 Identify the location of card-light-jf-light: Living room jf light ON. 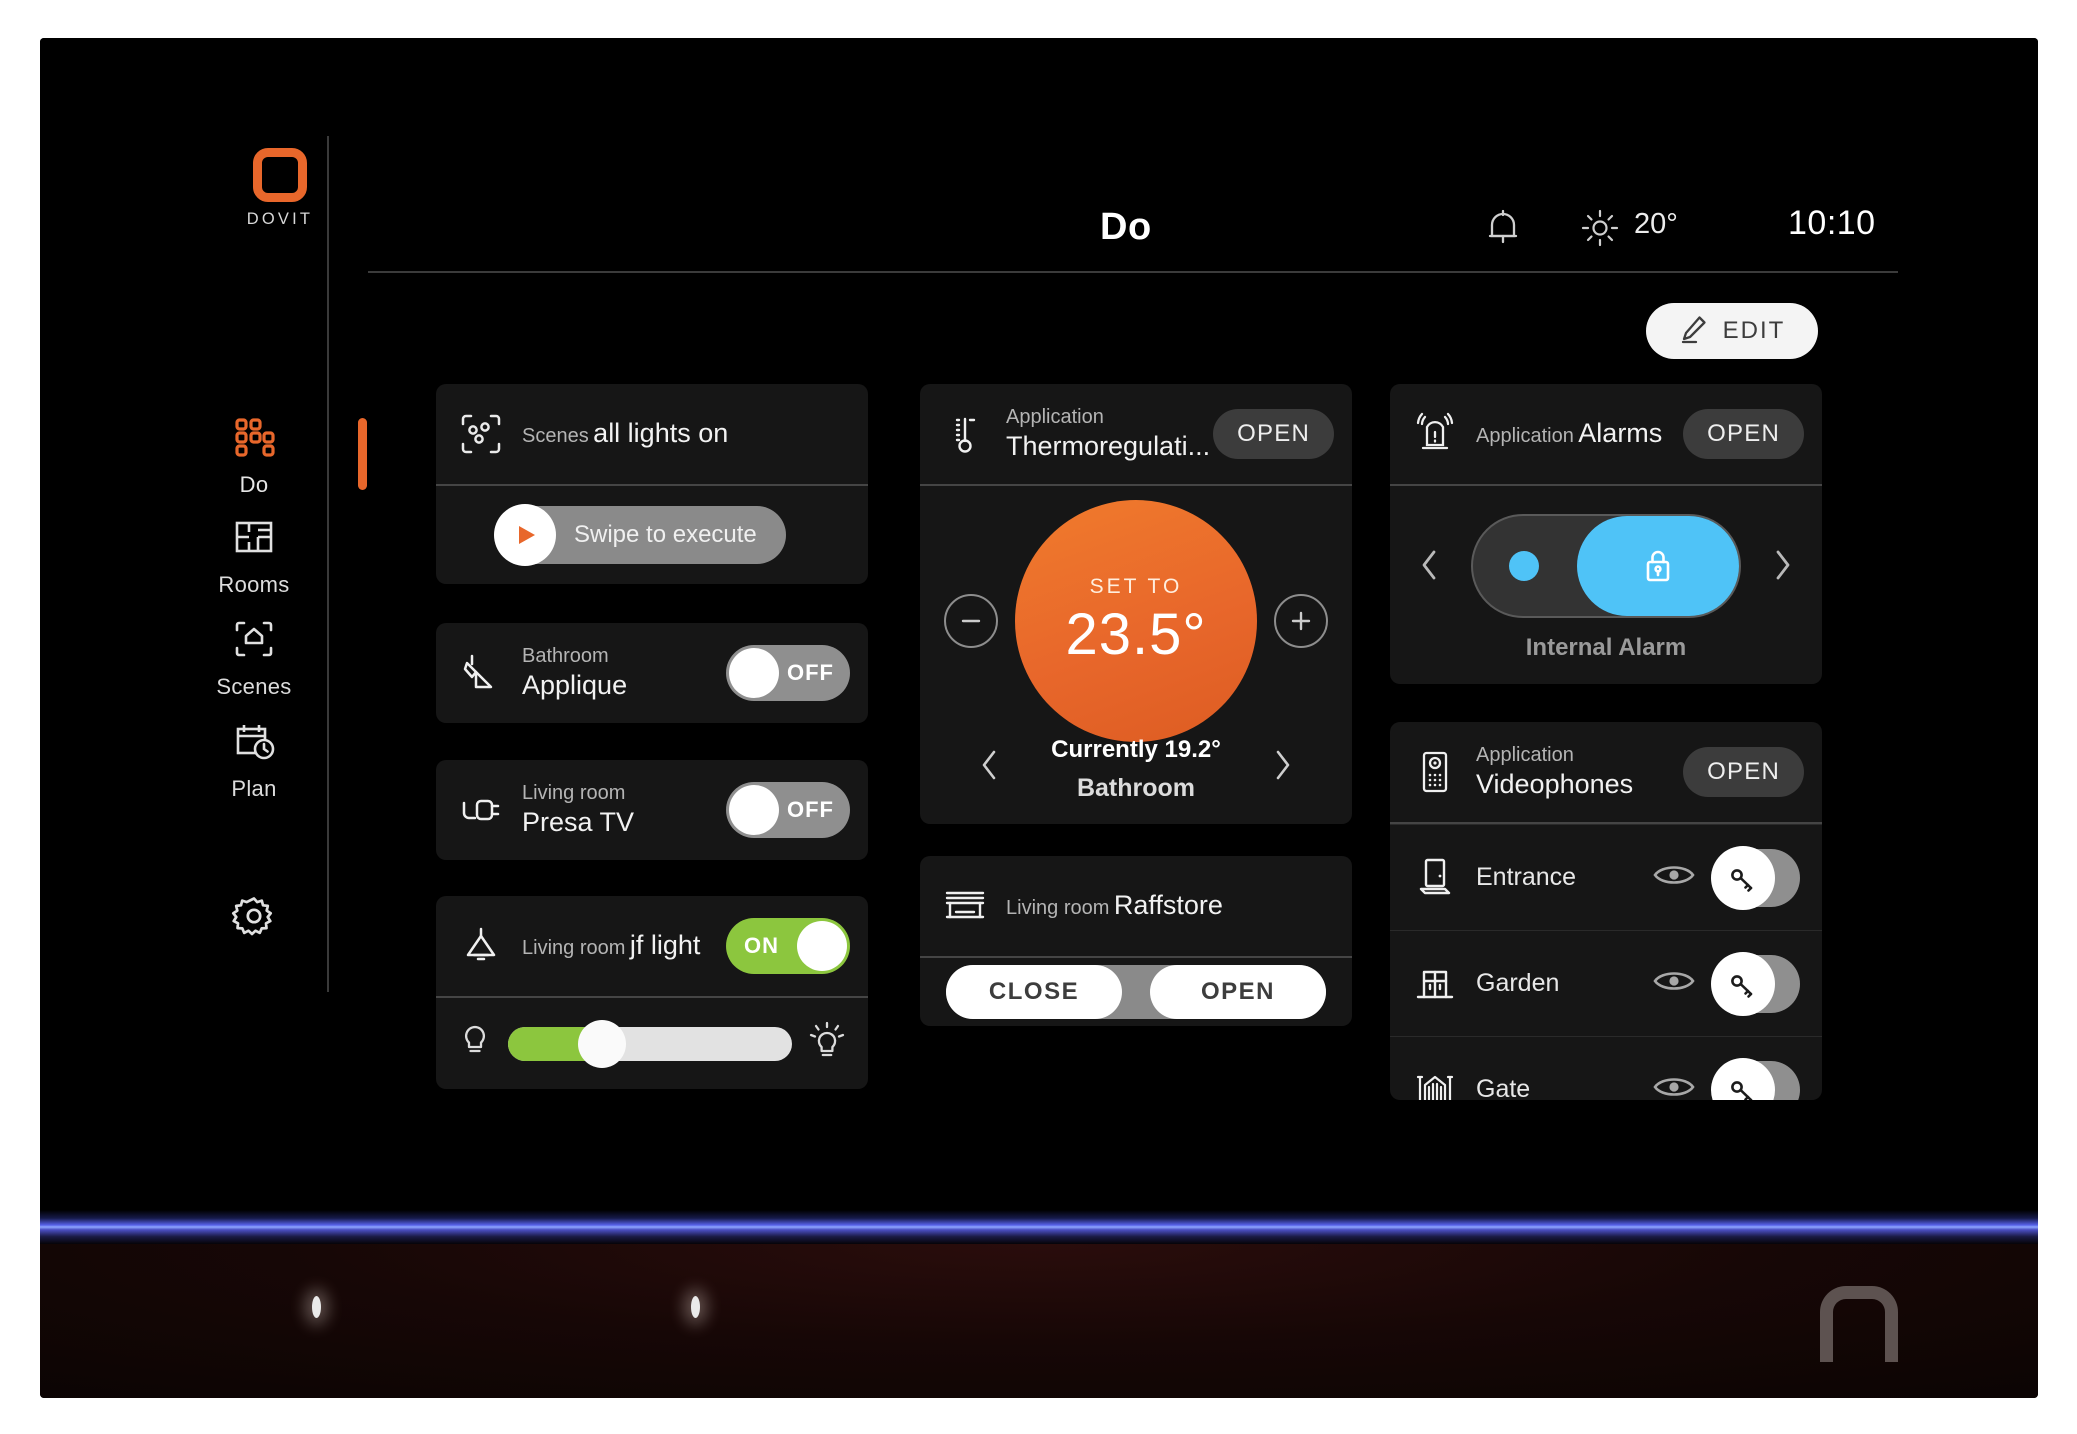
(652, 992).